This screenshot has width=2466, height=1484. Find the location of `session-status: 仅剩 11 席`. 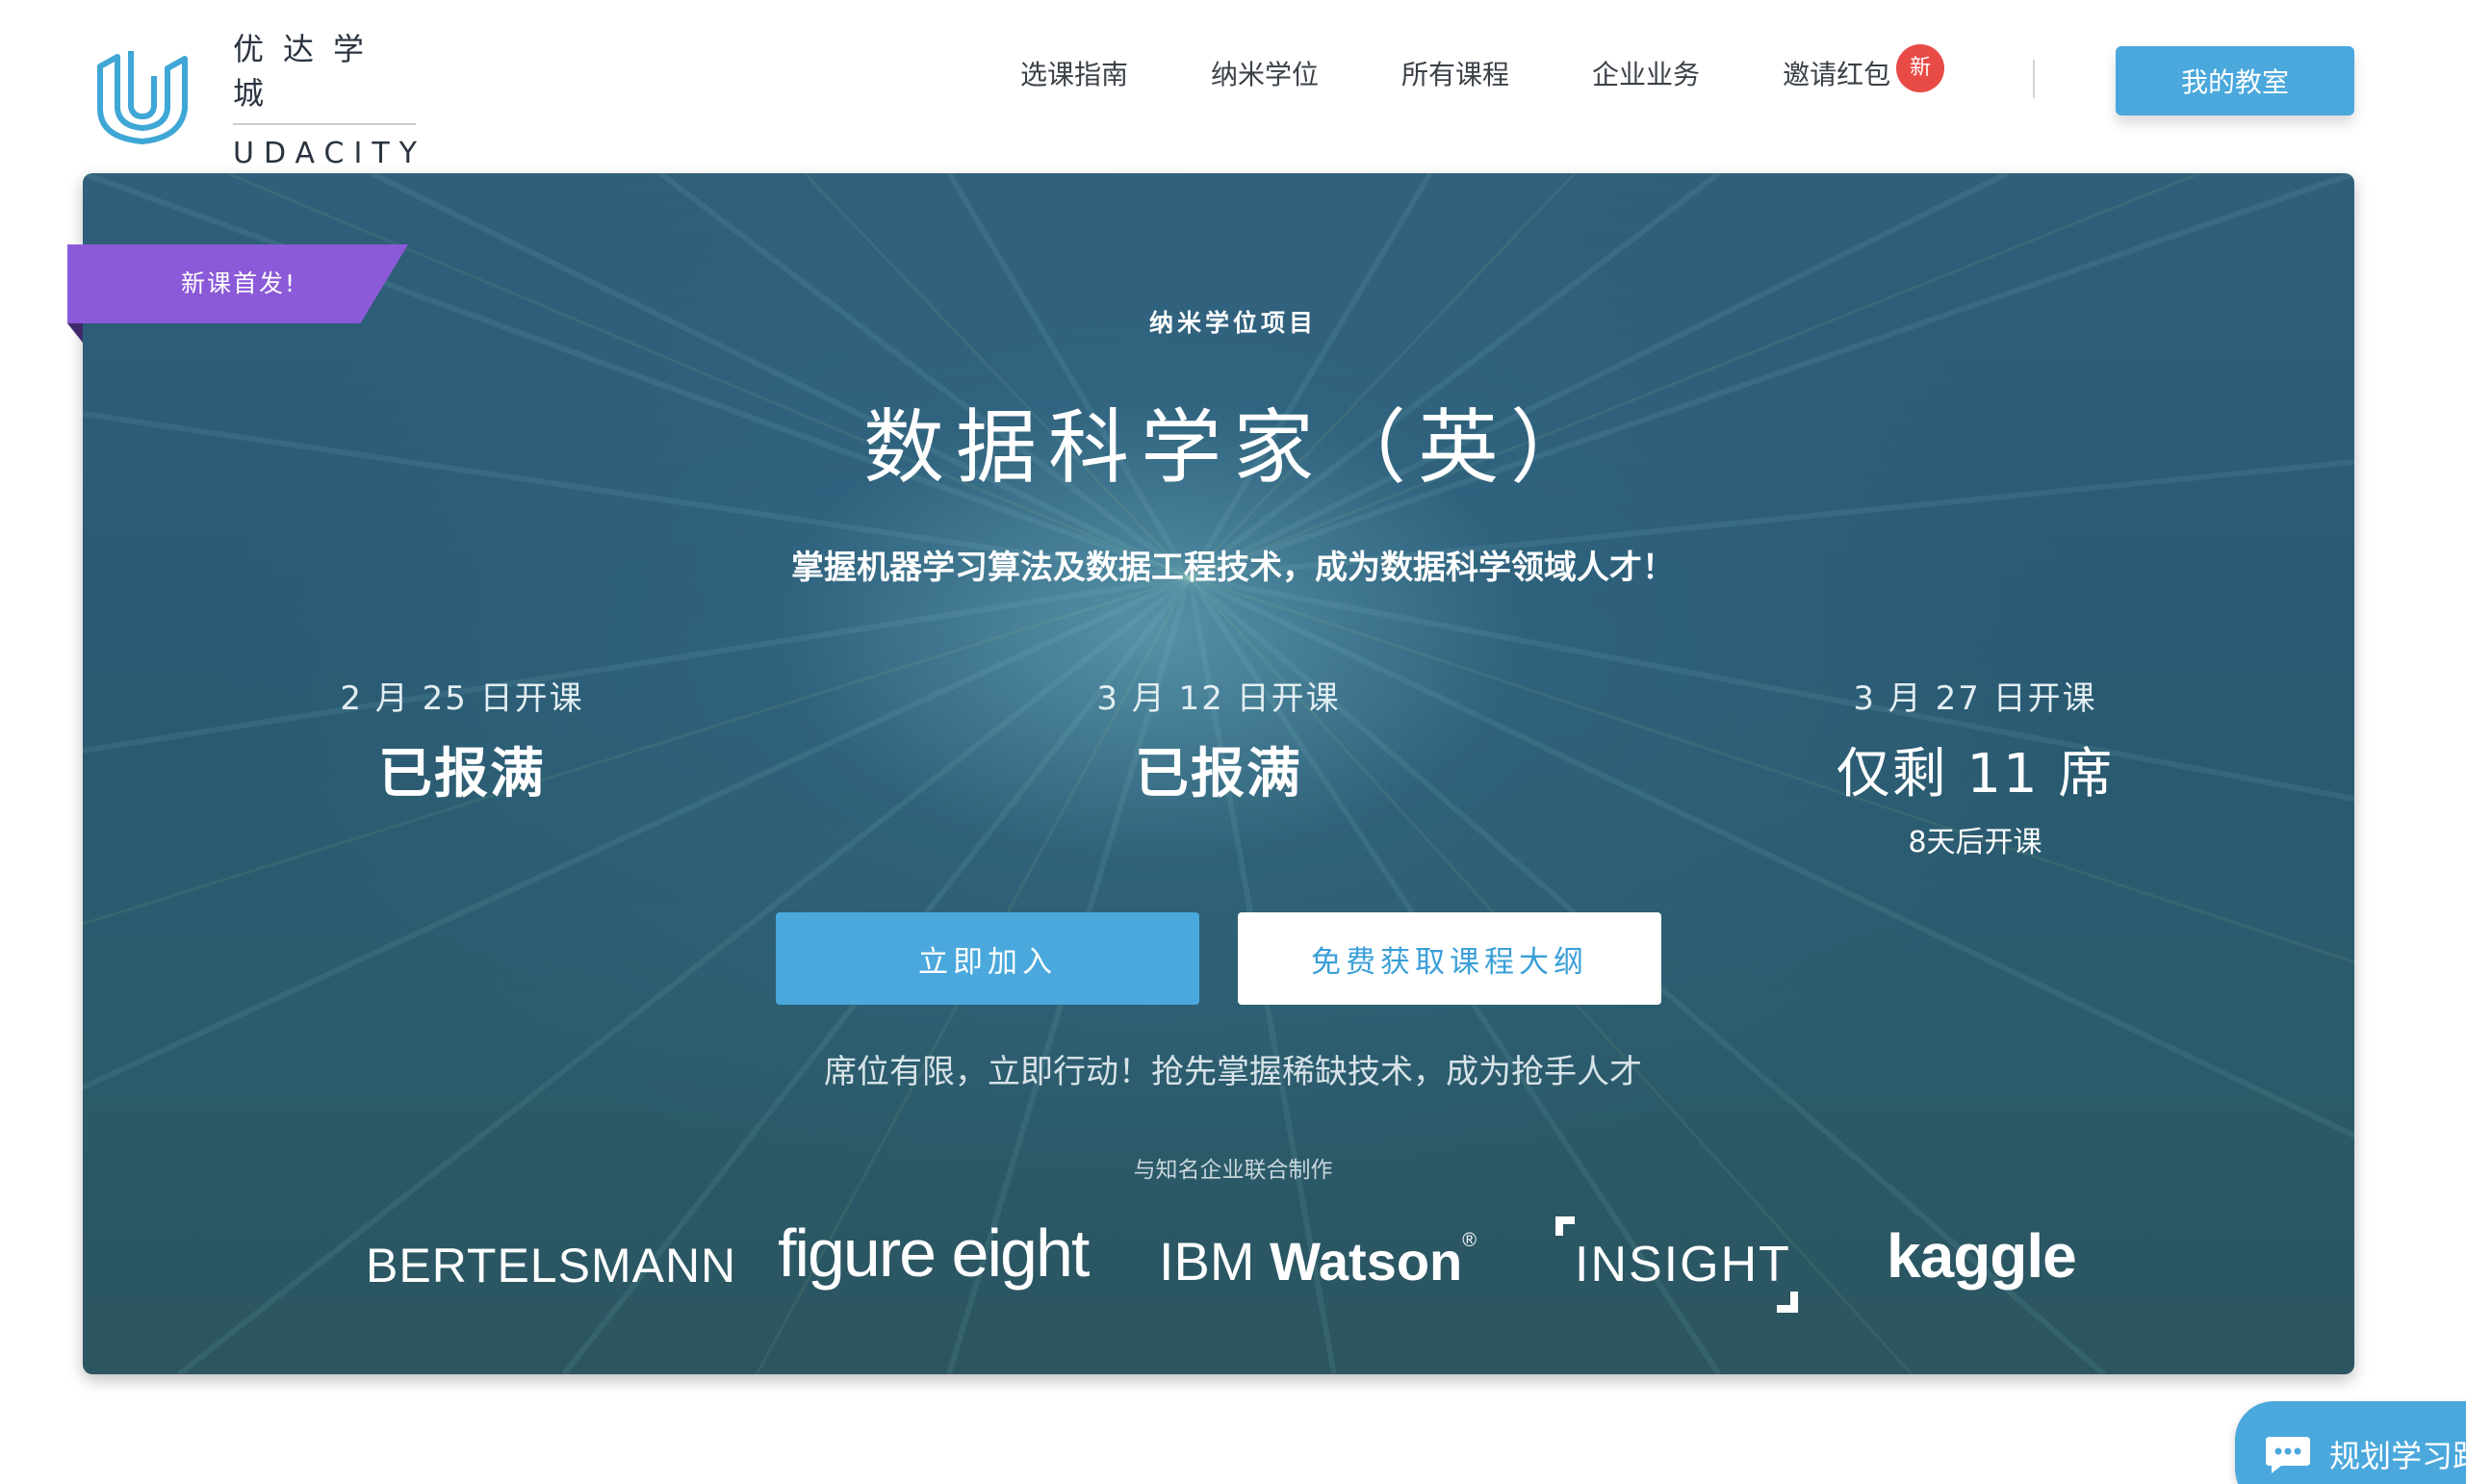

session-status: 仅剩 11 席 is located at coordinates (1975, 775).